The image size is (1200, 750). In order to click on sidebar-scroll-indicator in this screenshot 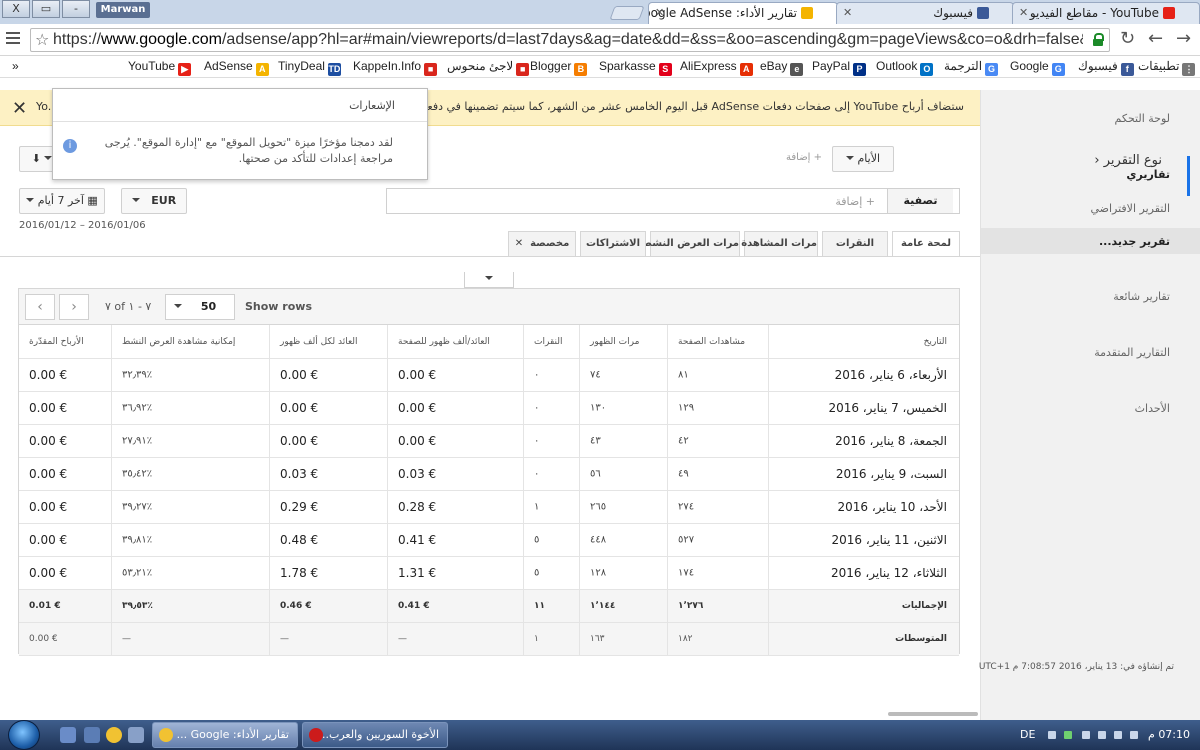, I will do `click(1188, 176)`.